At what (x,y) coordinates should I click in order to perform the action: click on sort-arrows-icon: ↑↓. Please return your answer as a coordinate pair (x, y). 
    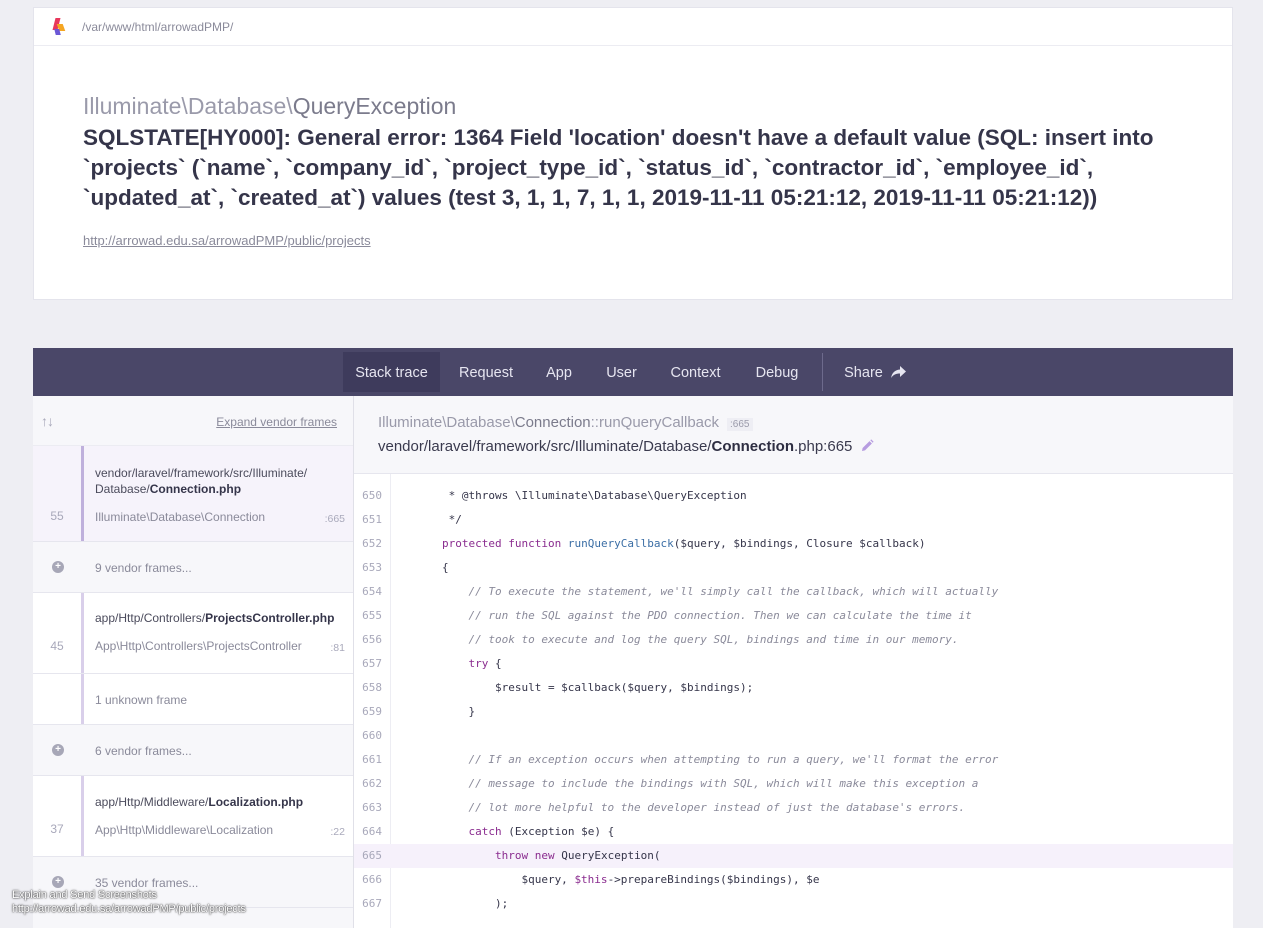
    Looking at the image, I should click on (47, 421).